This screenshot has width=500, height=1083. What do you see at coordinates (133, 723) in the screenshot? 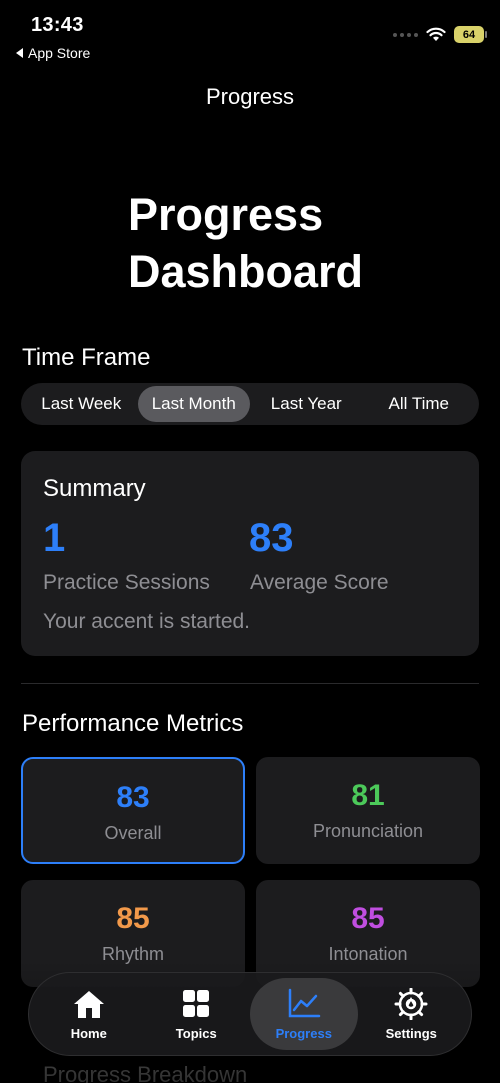
I see `performance-metrics-heading: Performance Metrics` at bounding box center [133, 723].